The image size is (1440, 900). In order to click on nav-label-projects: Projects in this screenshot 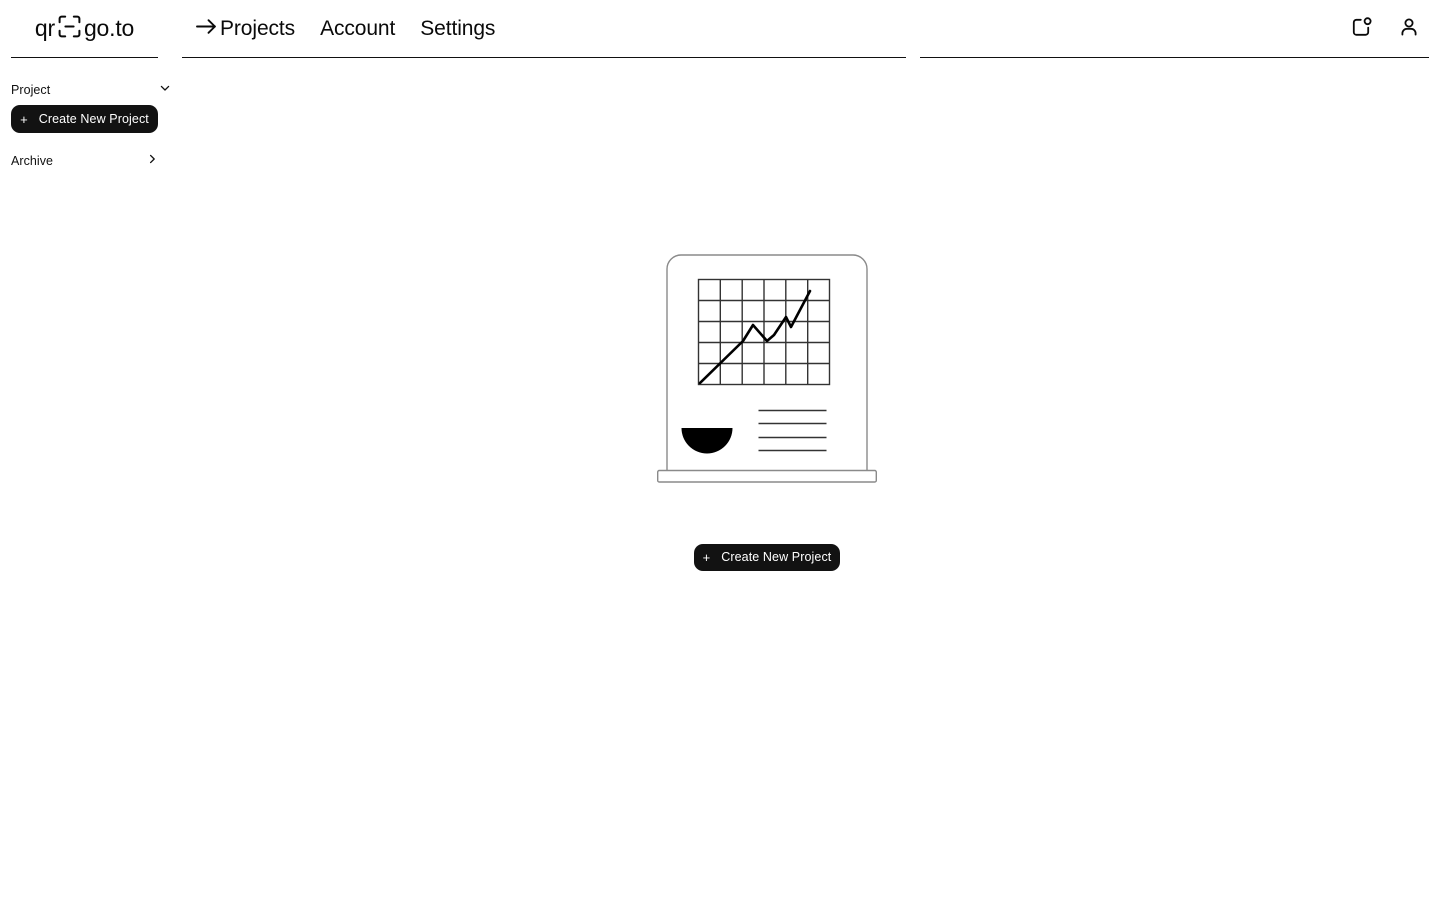, I will do `click(258, 28)`.